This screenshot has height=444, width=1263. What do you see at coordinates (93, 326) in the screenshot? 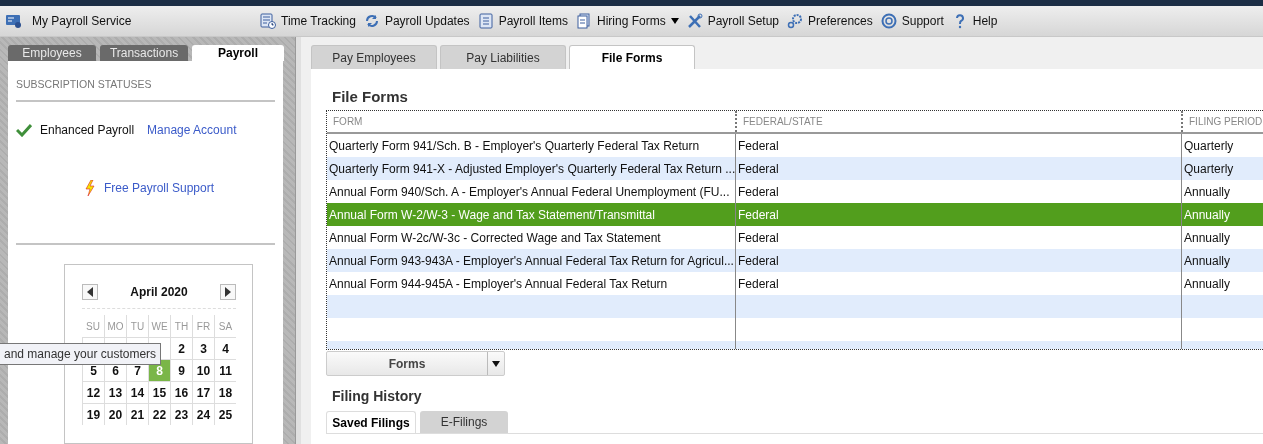
I see `weekday-label: SU` at bounding box center [93, 326].